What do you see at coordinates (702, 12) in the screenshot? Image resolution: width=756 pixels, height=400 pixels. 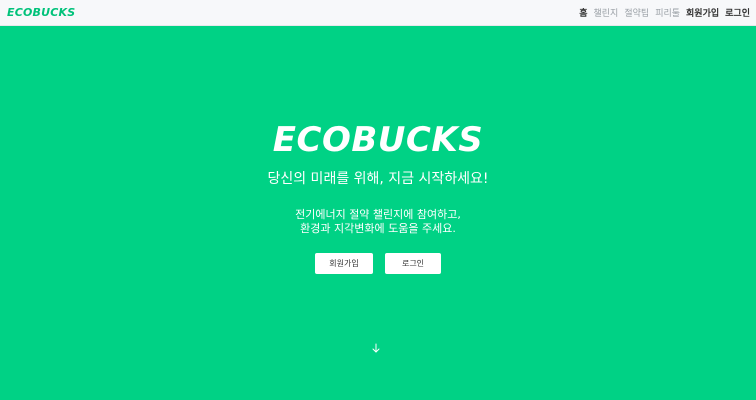 I see `nav-item-signup: 회원가입` at bounding box center [702, 12].